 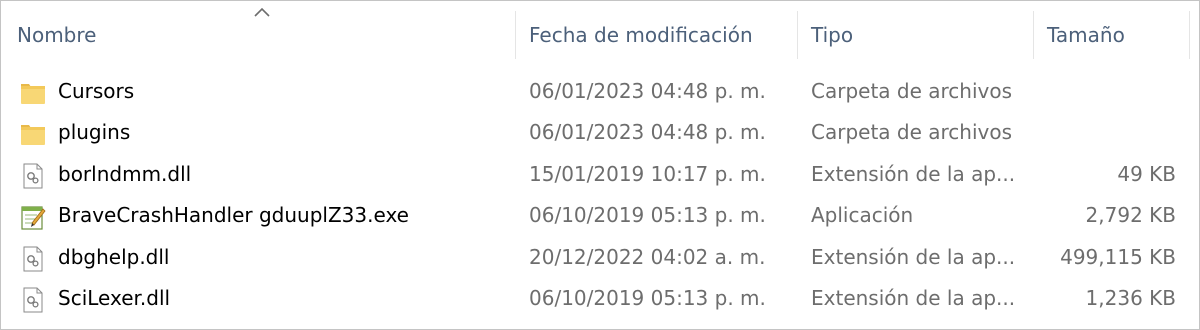 What do you see at coordinates (114, 256) in the screenshot?
I see `file-name: dbghelp.dll` at bounding box center [114, 256].